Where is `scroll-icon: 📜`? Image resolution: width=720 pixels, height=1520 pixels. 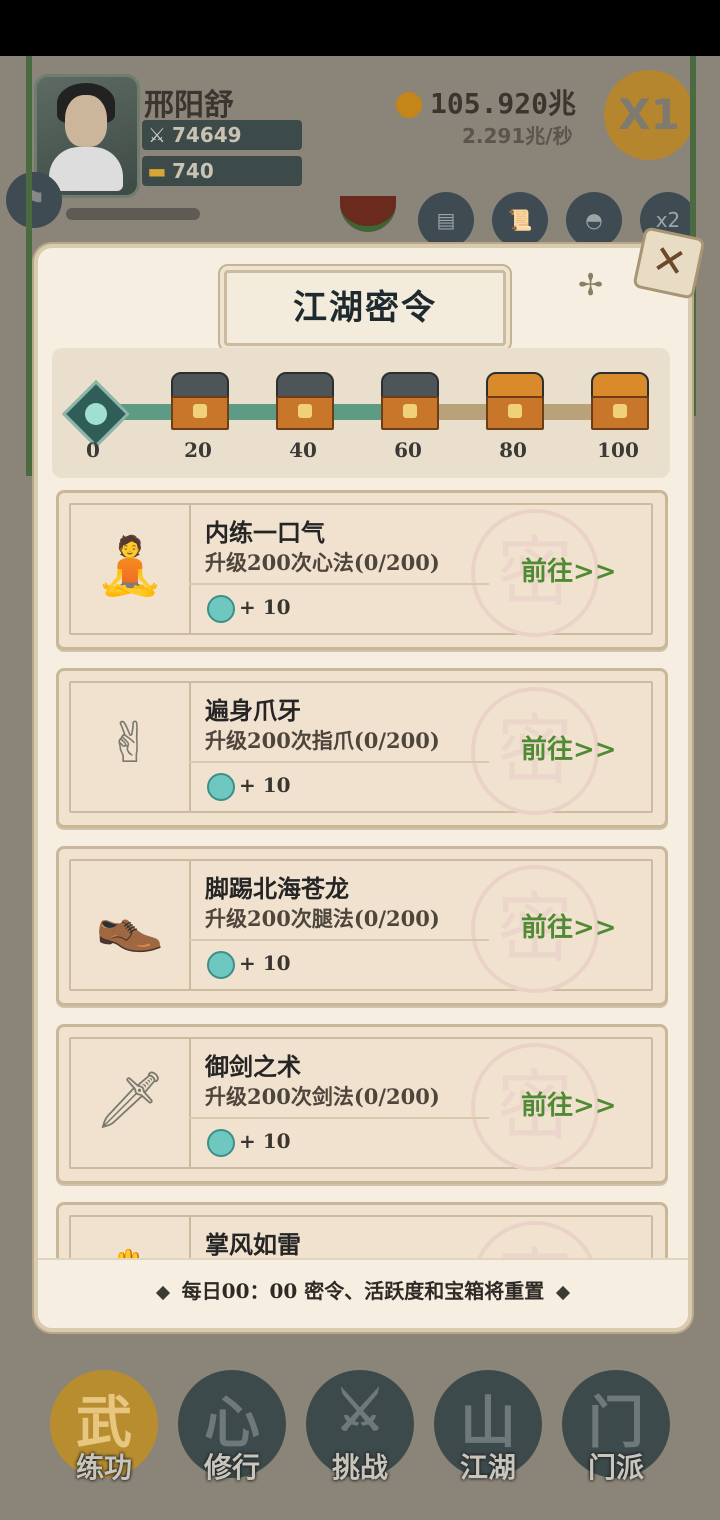 scroll-icon: 📜 is located at coordinates (520, 220).